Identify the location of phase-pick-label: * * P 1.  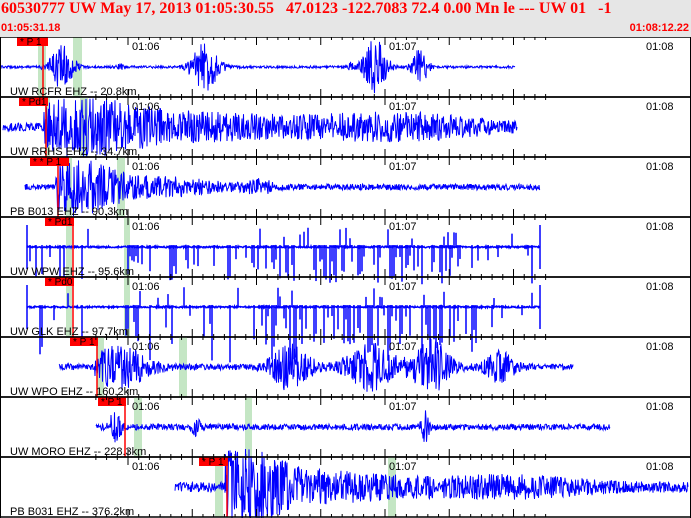
(47, 162).